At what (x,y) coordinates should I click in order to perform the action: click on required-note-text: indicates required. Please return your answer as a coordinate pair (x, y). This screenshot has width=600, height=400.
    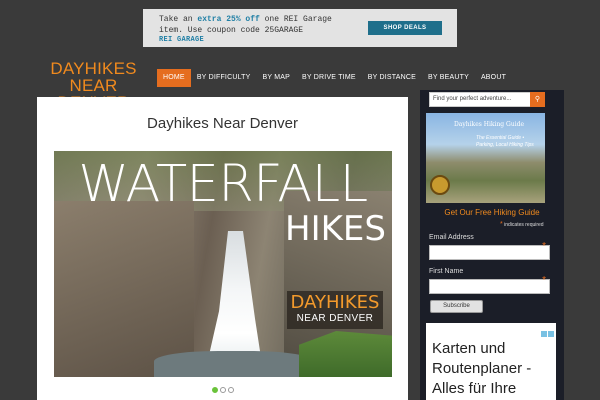
    Looking at the image, I should click on (524, 225).